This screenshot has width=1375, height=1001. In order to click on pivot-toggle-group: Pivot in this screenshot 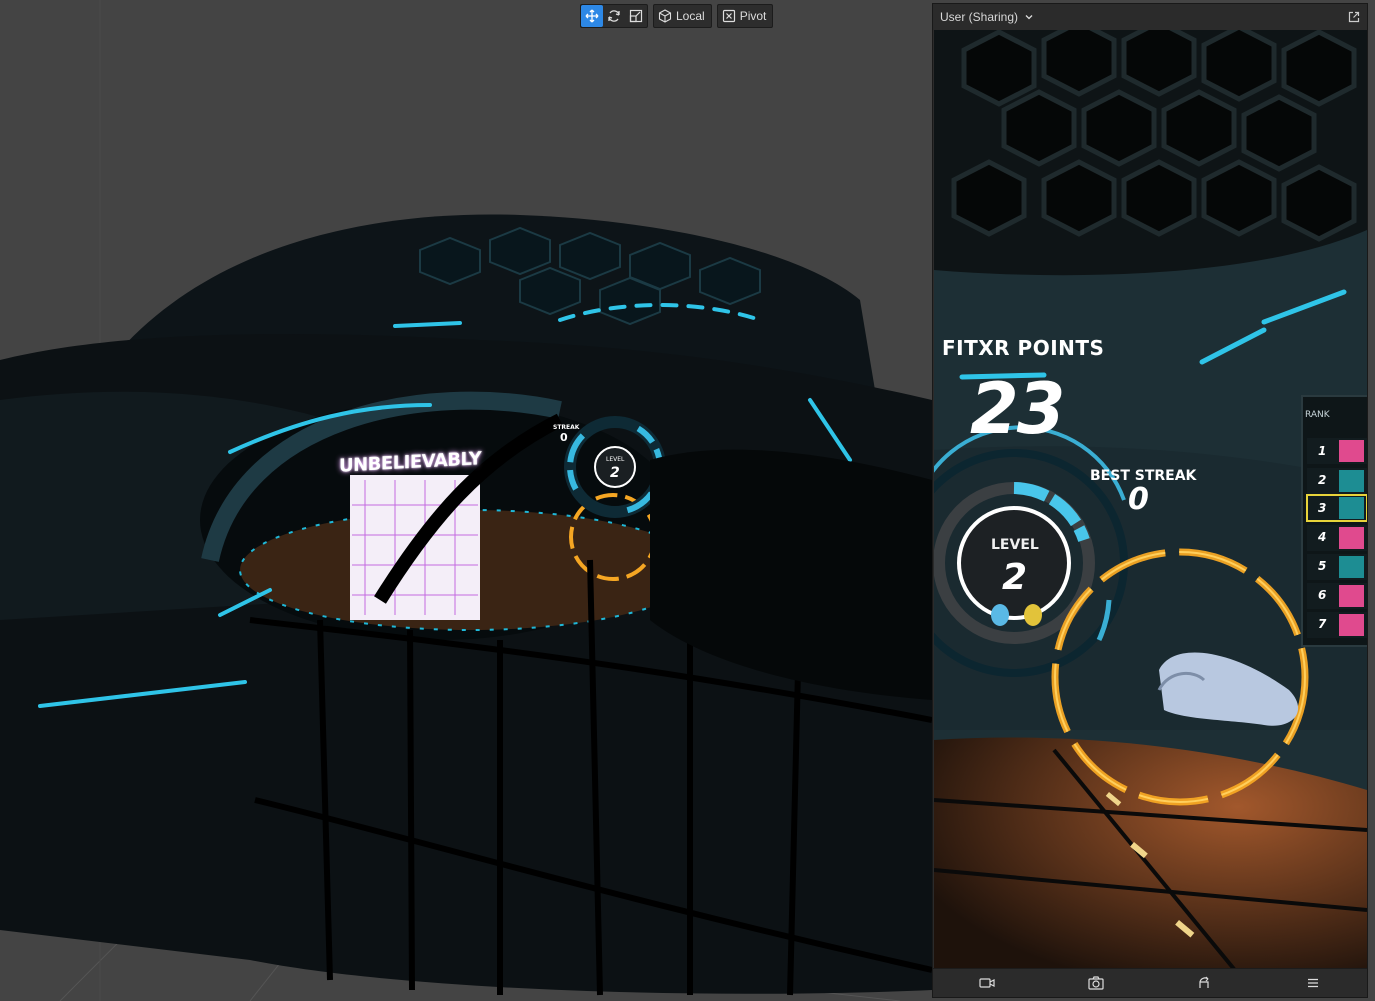, I will do `click(745, 16)`.